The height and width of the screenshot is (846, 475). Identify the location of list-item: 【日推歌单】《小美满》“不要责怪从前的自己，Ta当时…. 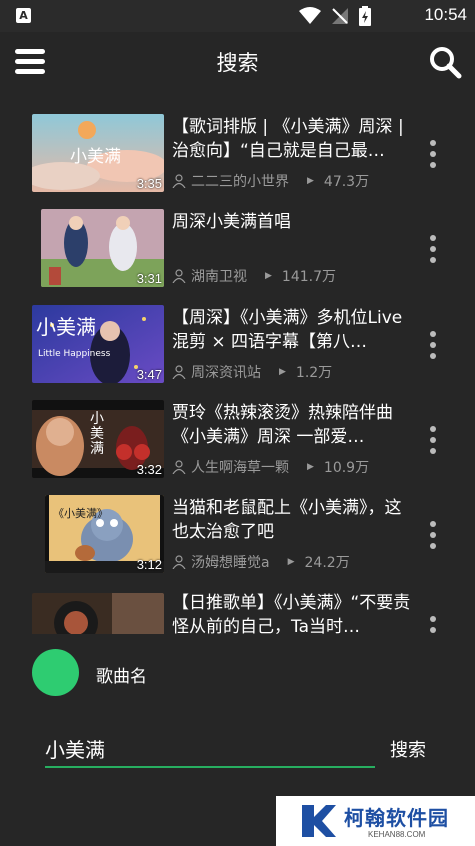
(237, 612).